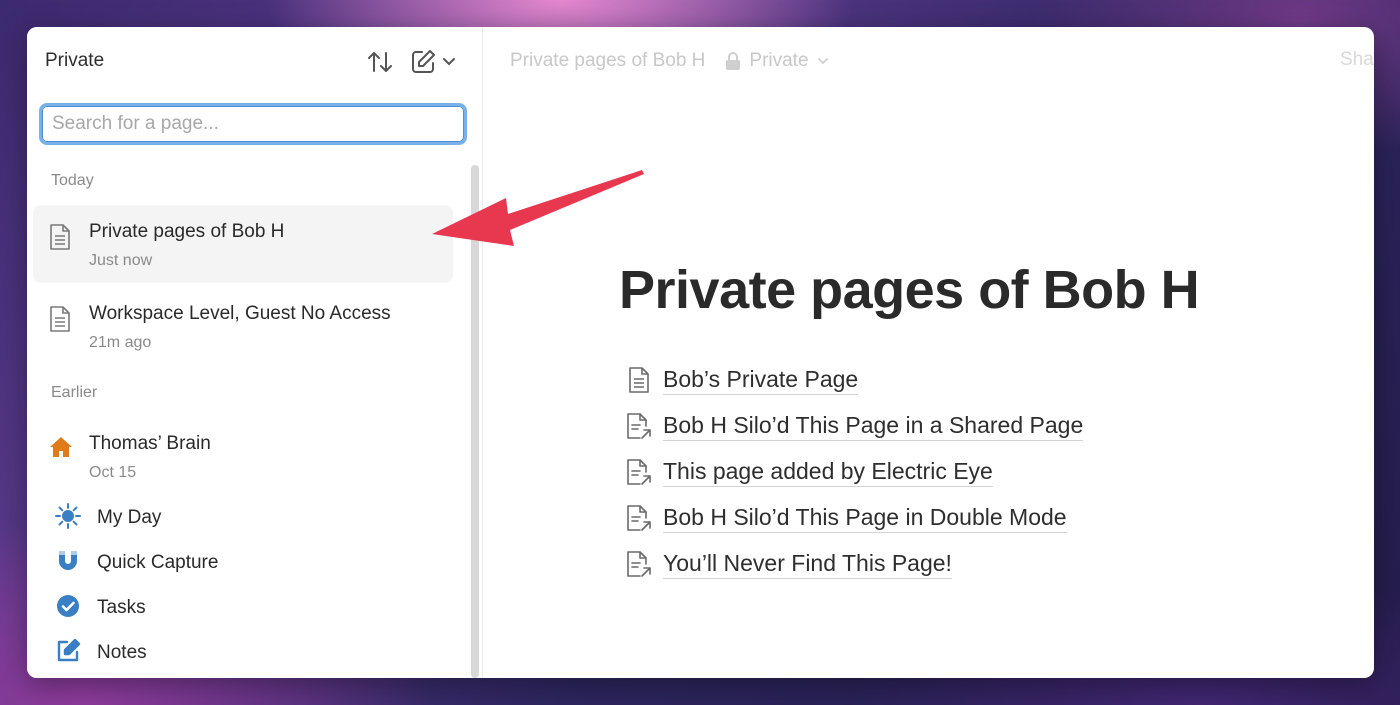 The width and height of the screenshot is (1400, 705). Describe the element at coordinates (607, 61) in the screenshot. I see `breadcrumb: Private pages of Bob H` at that location.